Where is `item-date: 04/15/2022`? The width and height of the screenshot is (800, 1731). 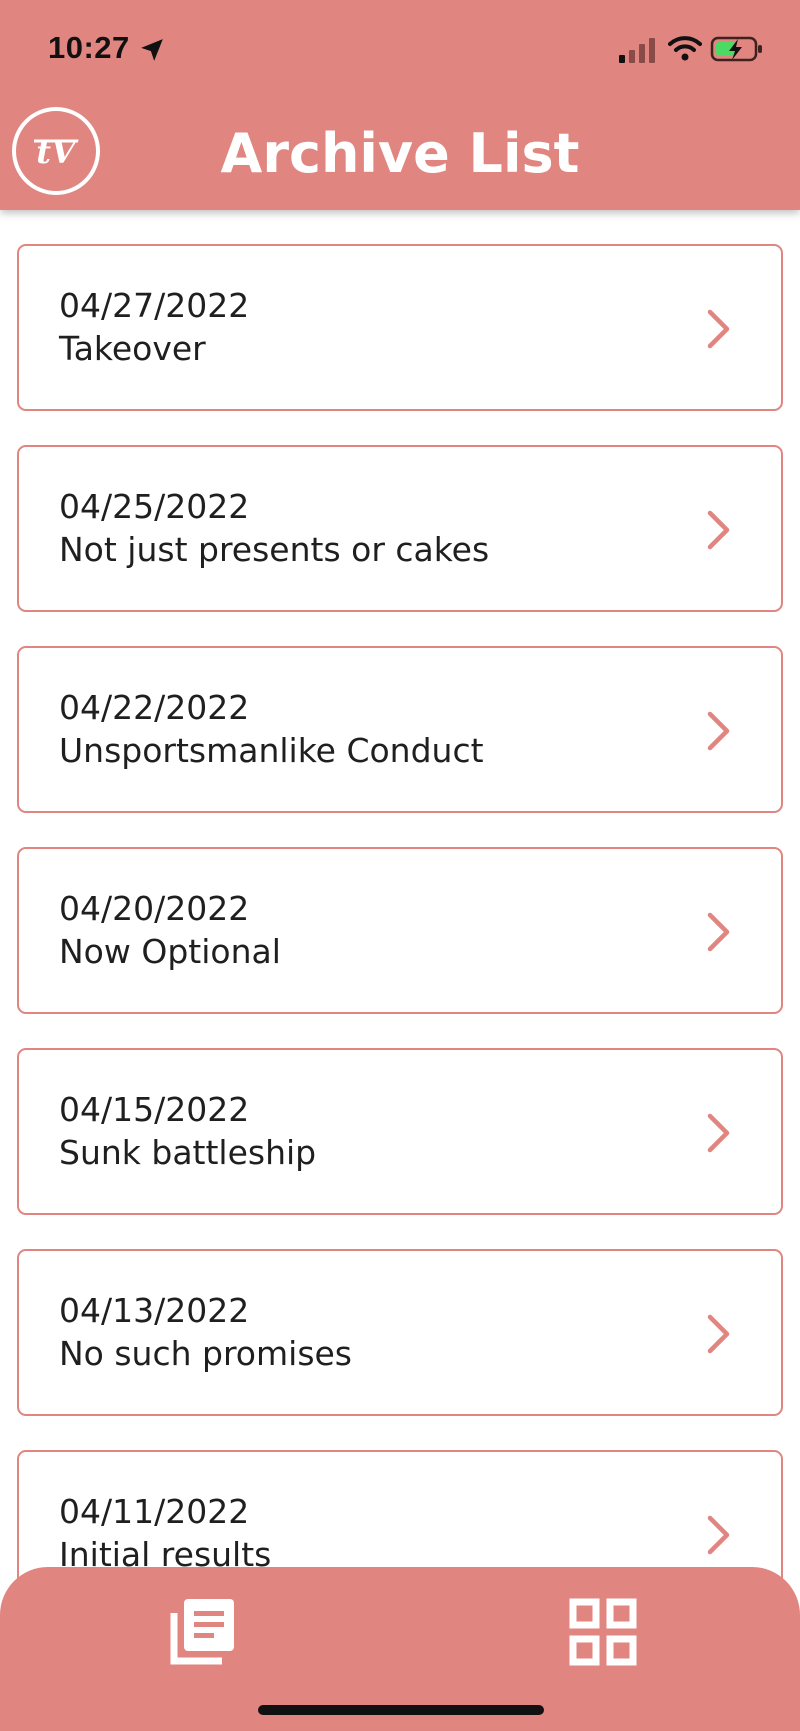
item-date: 04/15/2022 is located at coordinates (154, 1109).